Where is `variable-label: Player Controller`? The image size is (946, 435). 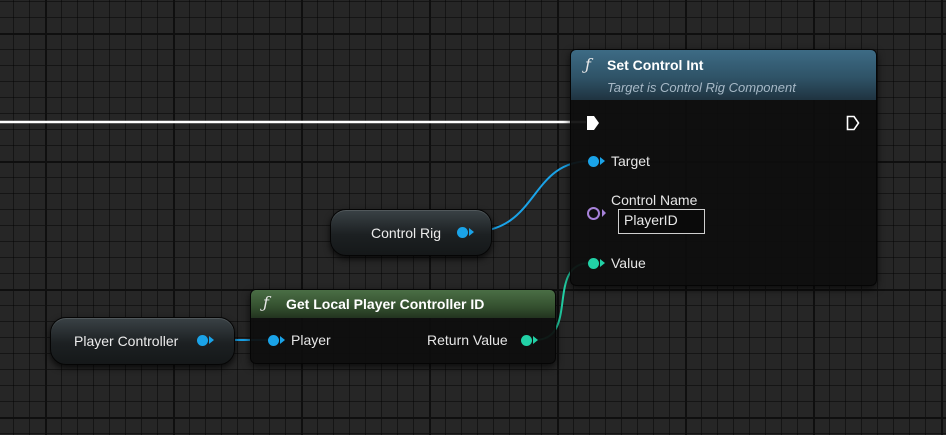
variable-label: Player Controller is located at coordinates (126, 341).